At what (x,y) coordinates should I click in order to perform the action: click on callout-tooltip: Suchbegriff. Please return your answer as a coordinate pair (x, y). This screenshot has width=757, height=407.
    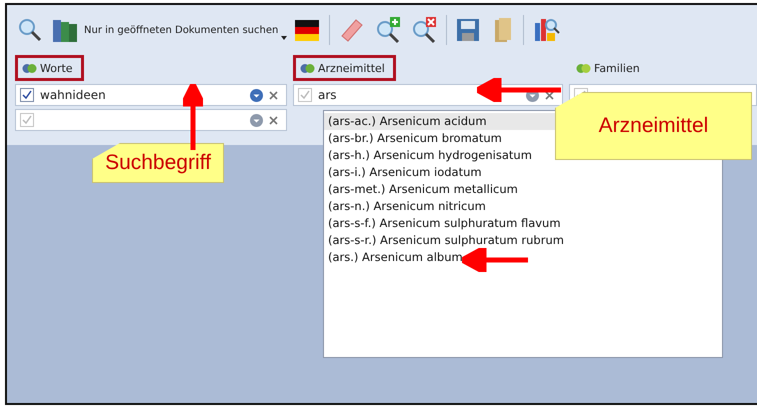
    Looking at the image, I should click on (158, 163).